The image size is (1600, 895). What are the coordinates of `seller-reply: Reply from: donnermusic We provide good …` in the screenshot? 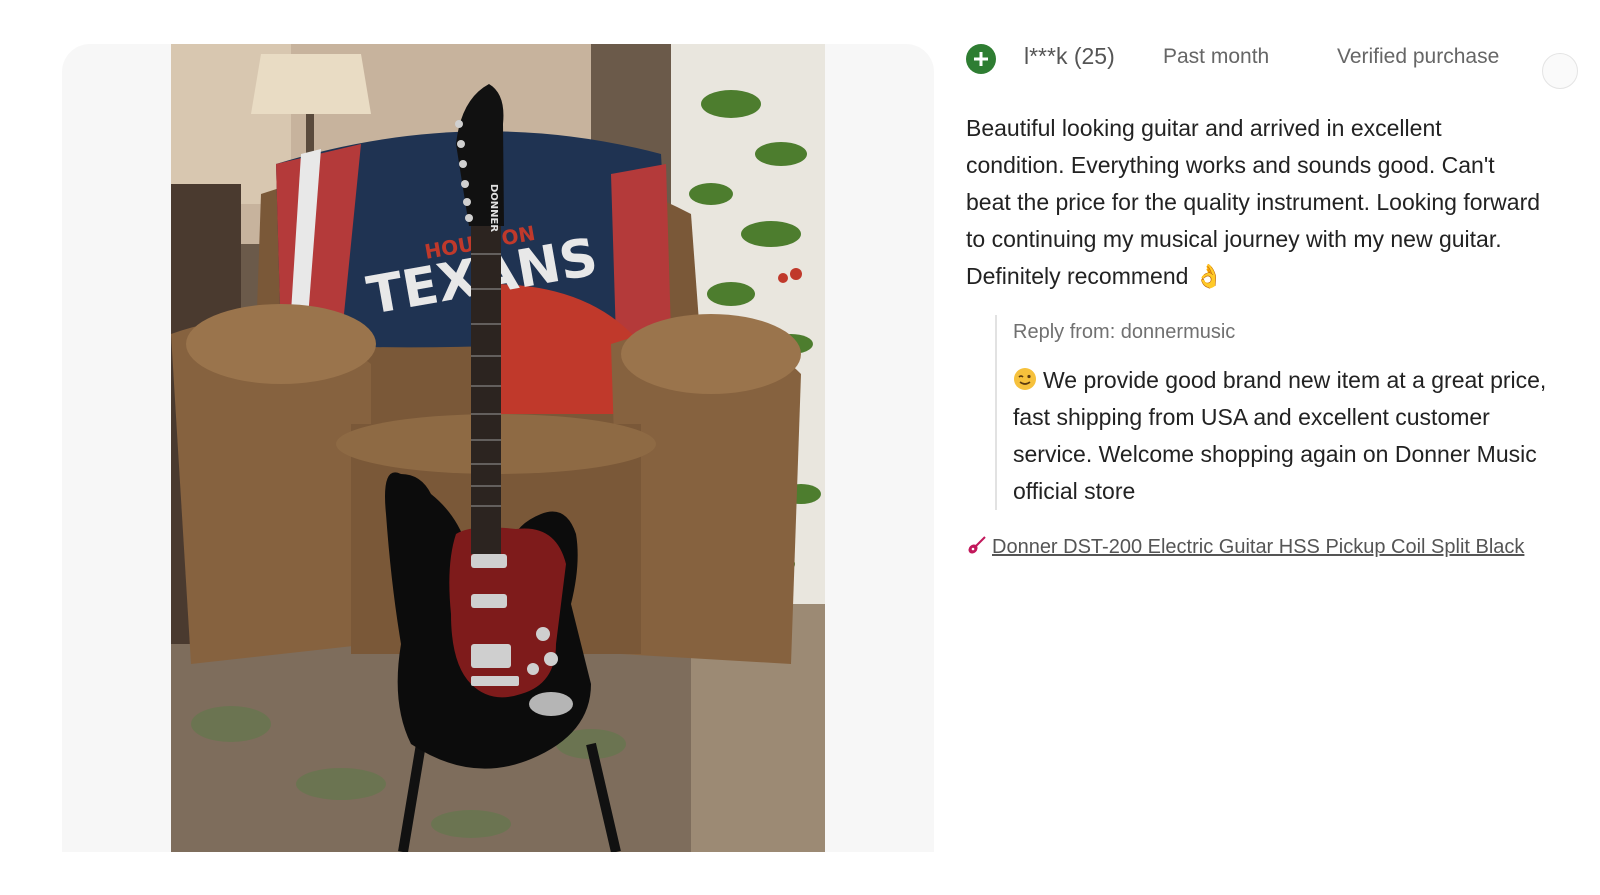 It's located at (1276, 412).